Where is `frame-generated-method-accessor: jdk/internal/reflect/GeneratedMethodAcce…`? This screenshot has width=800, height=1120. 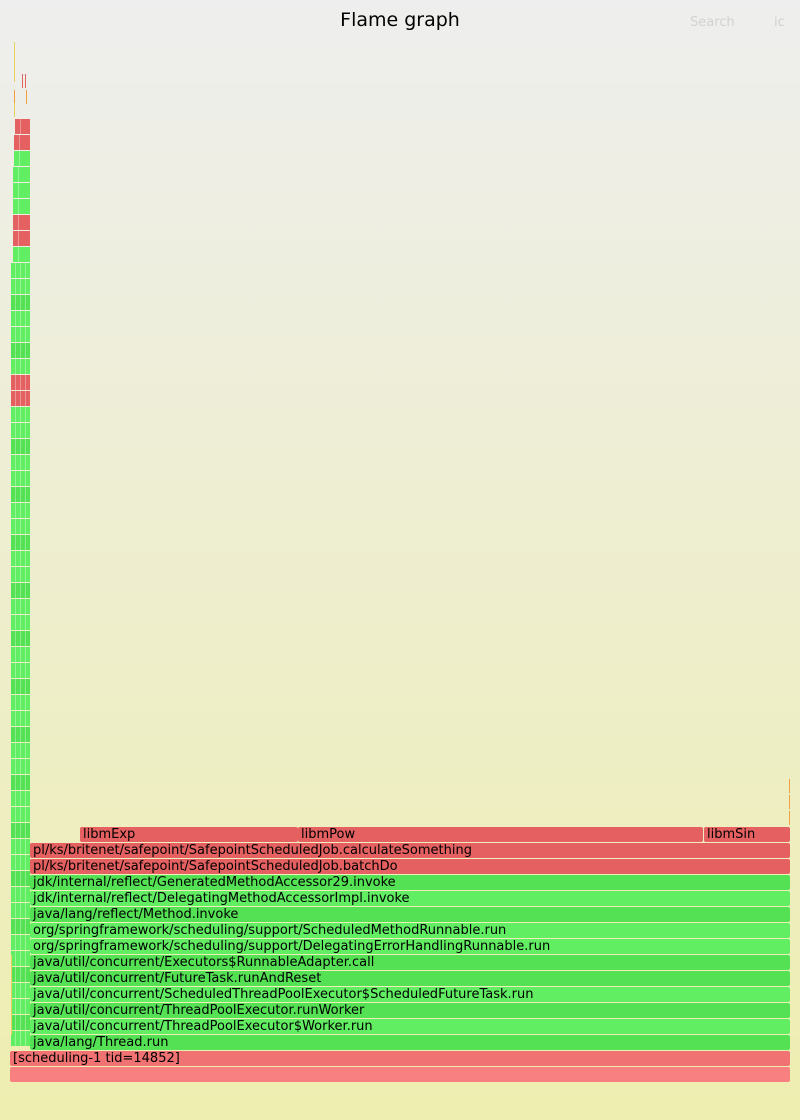
frame-generated-method-accessor: jdk/internal/reflect/GeneratedMethodAcce… is located at coordinates (410, 882).